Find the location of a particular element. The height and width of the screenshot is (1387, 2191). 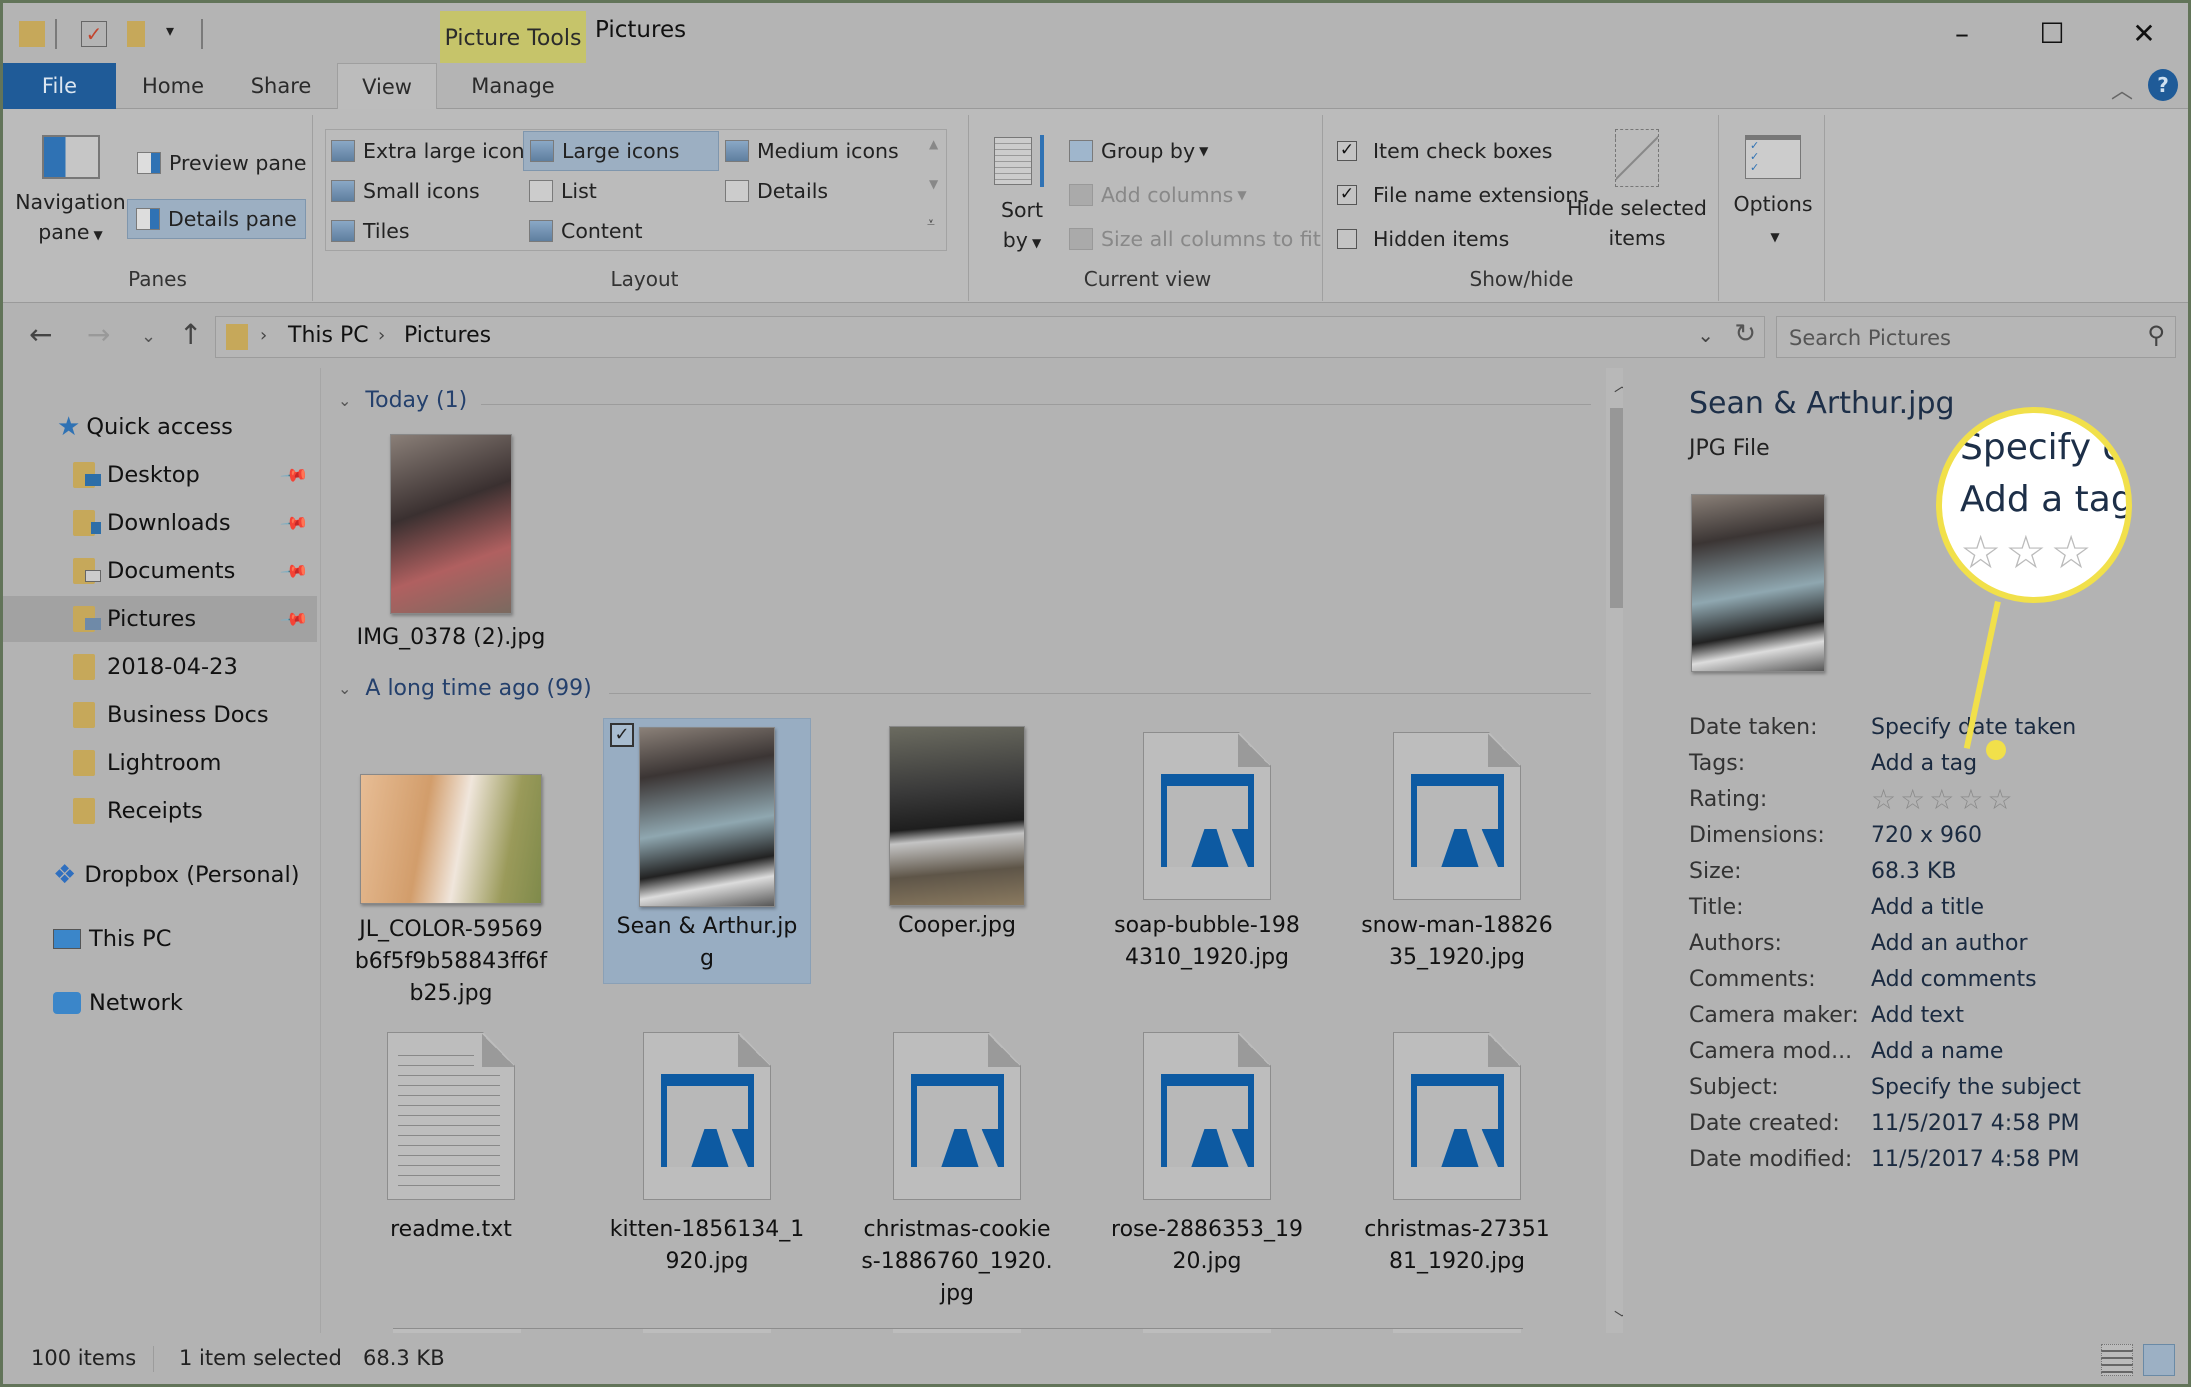

tab-share: Share is located at coordinates (281, 86).